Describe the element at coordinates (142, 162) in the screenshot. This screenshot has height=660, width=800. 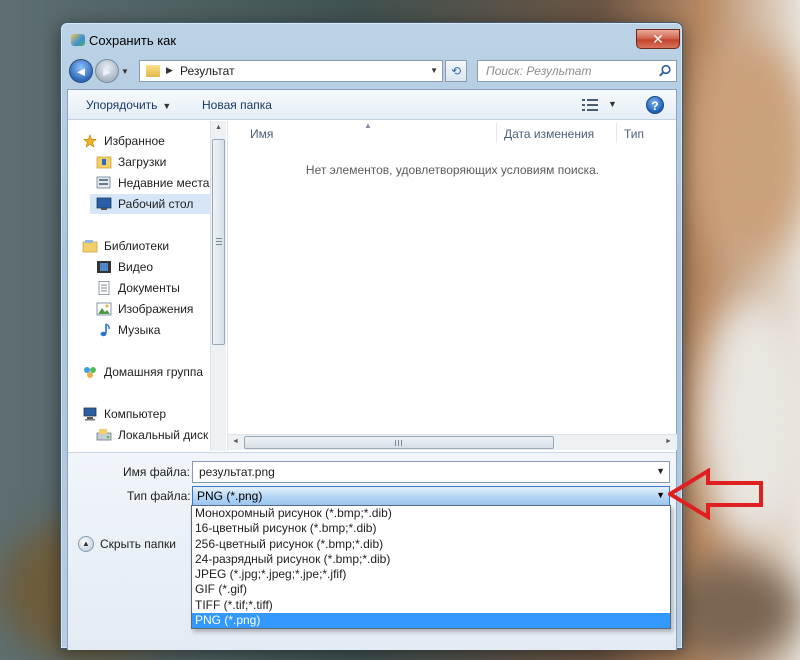
I see `nav-item-label: Загрузки` at that location.